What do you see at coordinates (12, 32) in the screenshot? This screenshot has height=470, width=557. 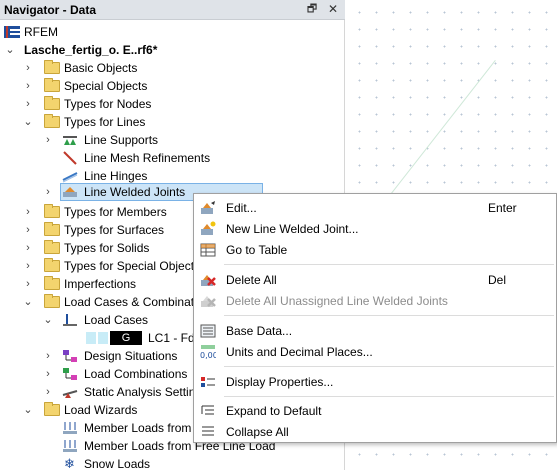 I see `flag-icon` at bounding box center [12, 32].